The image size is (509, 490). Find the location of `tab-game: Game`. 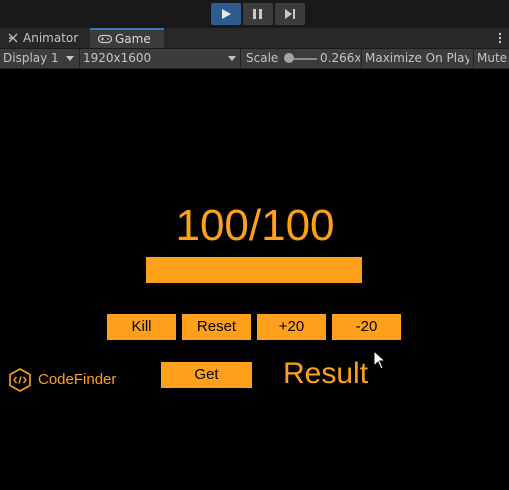

tab-game: Game is located at coordinates (127, 38).